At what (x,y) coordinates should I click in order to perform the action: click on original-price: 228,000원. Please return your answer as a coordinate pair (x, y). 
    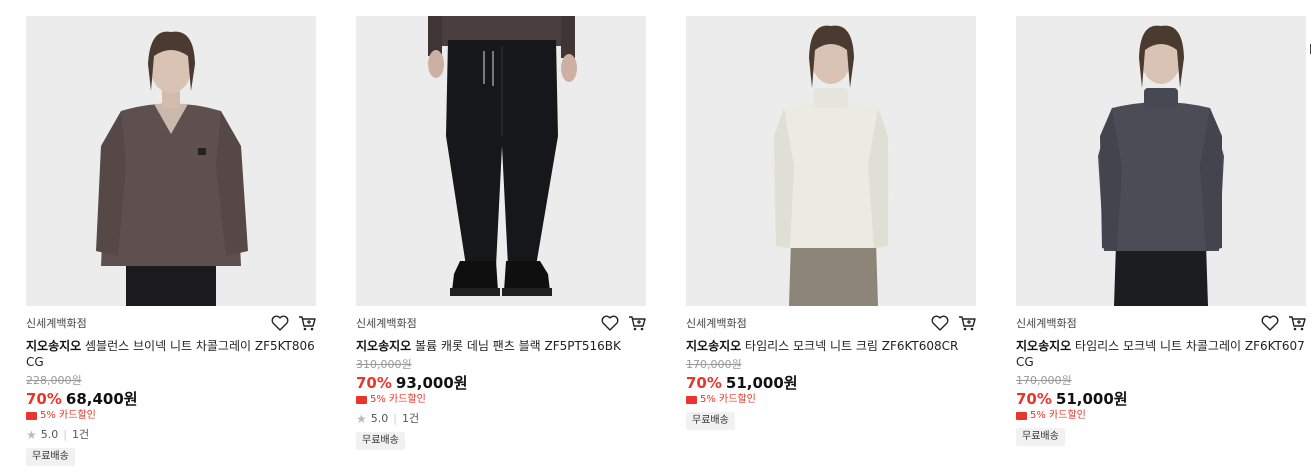
    Looking at the image, I should click on (54, 380).